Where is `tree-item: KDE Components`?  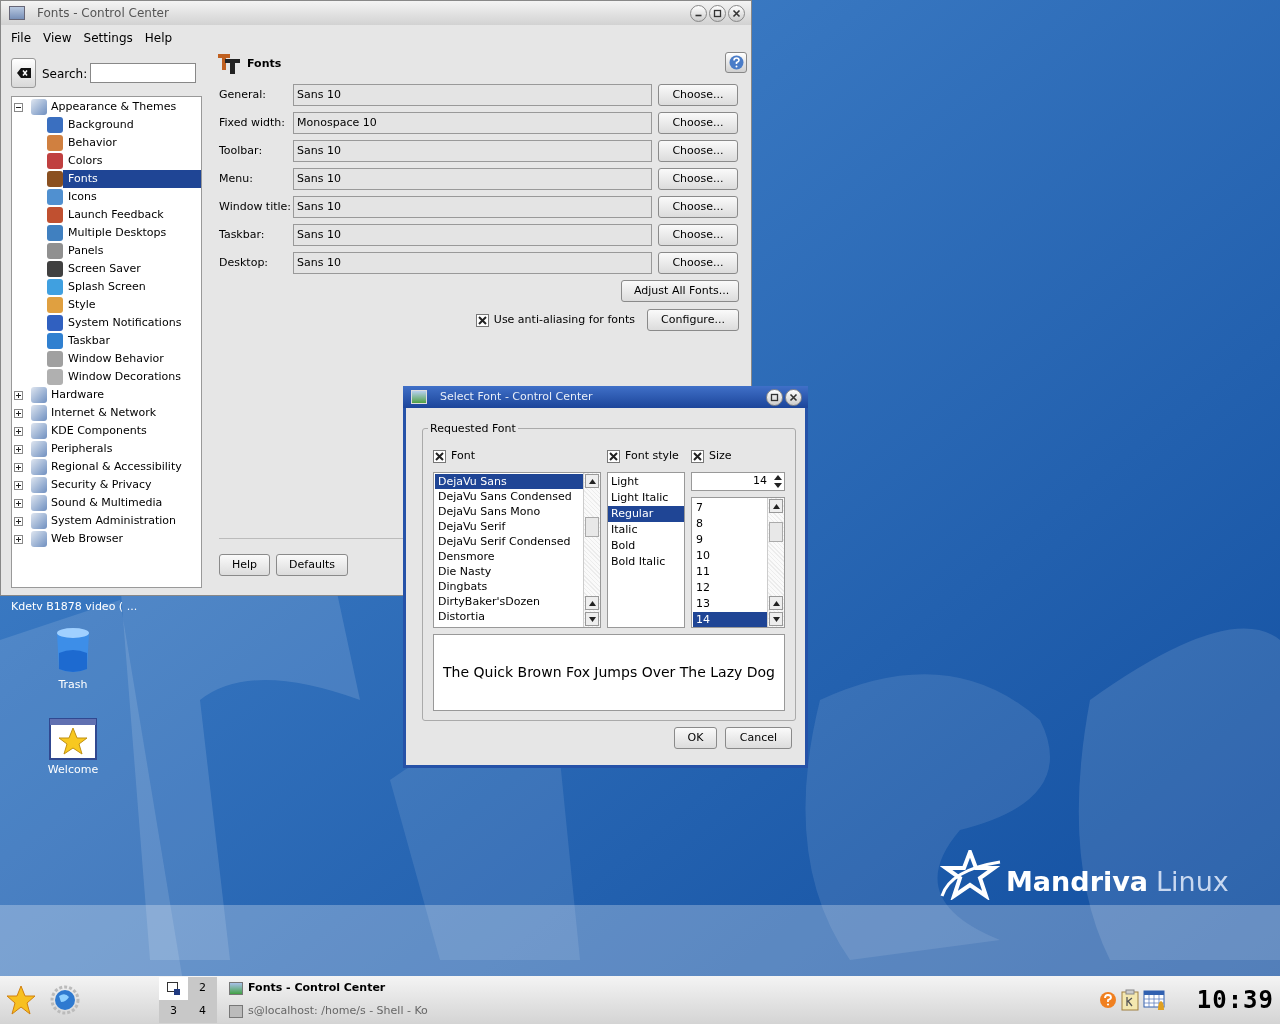
tree-item: KDE Components is located at coordinates (99, 431).